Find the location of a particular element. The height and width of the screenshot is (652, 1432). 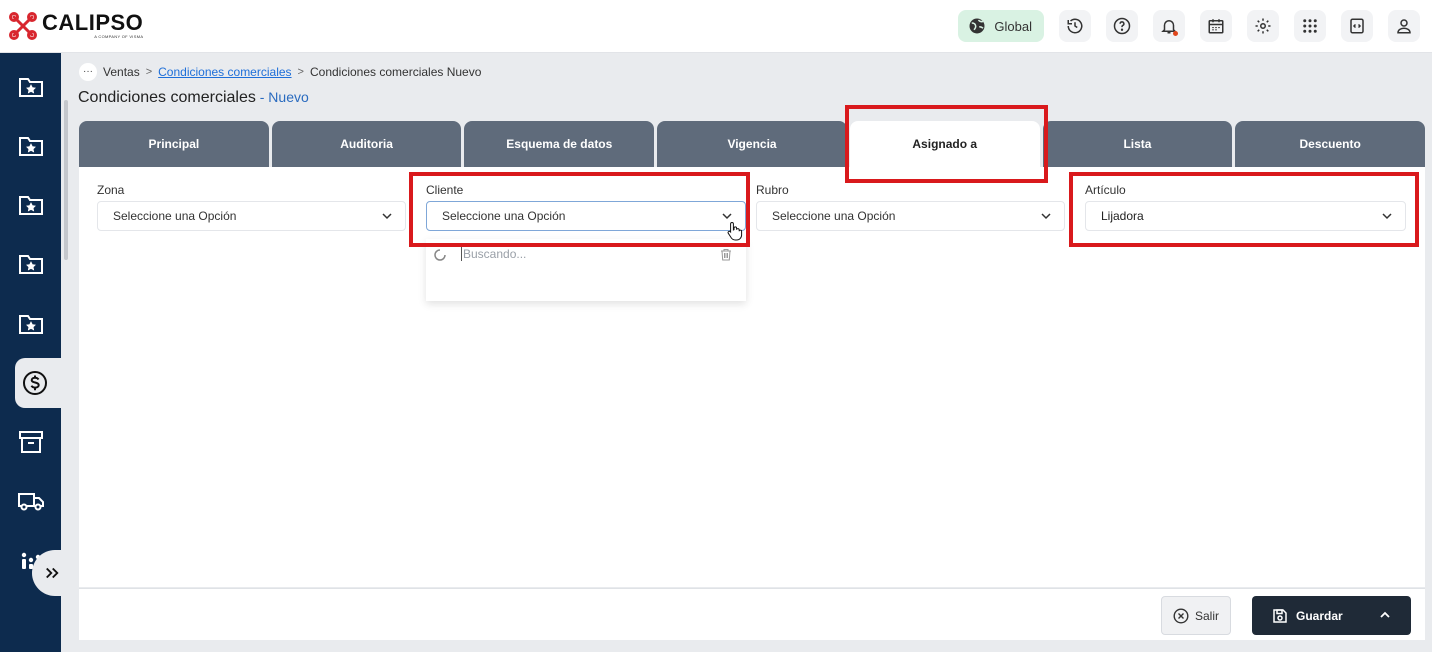

double-chevron-right-icon is located at coordinates (52, 573).